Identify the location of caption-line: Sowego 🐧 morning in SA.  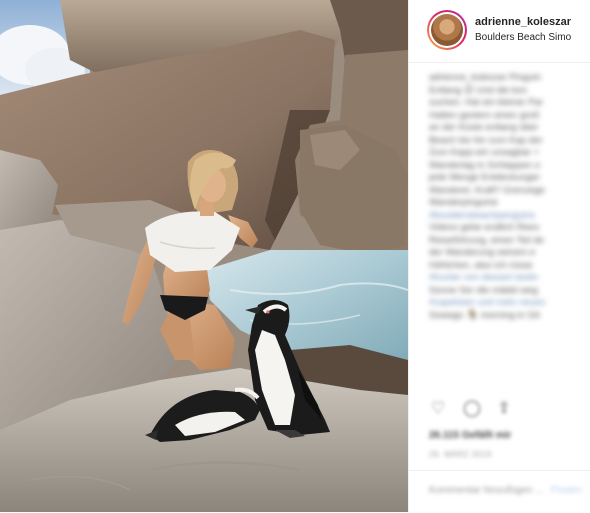
(485, 315).